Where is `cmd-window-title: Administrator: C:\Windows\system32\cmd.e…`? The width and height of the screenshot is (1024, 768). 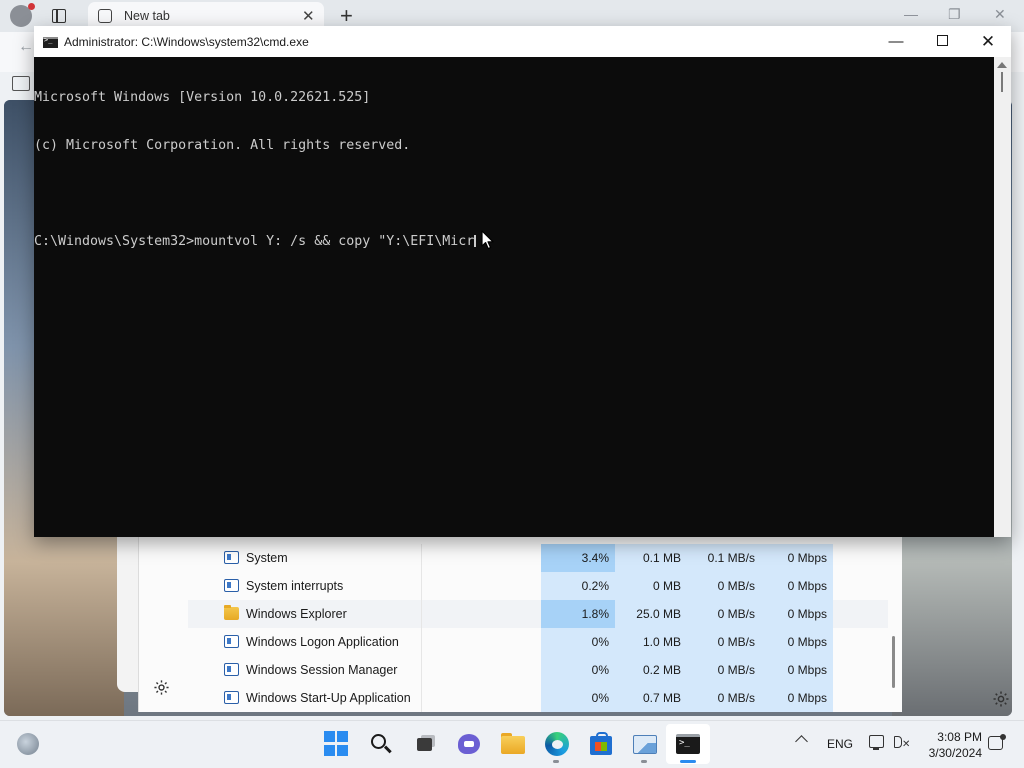
cmd-window-title: Administrator: C:\Windows\system32\cmd.e… is located at coordinates (186, 42).